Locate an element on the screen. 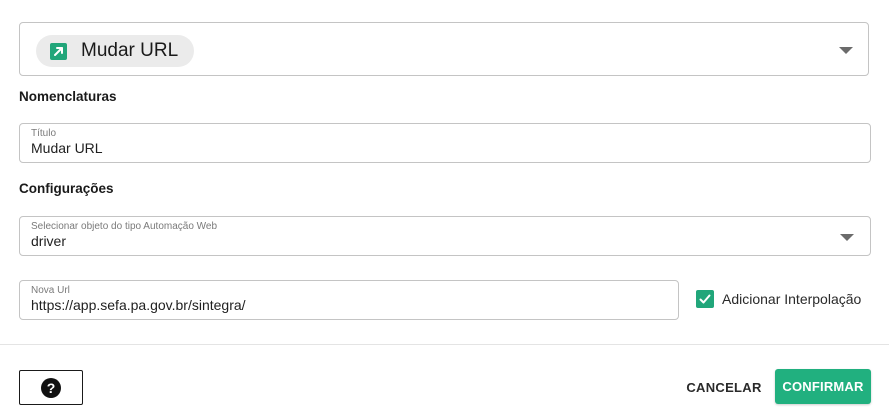 This screenshot has height=420, width=889. help-button: ? is located at coordinates (51, 387).